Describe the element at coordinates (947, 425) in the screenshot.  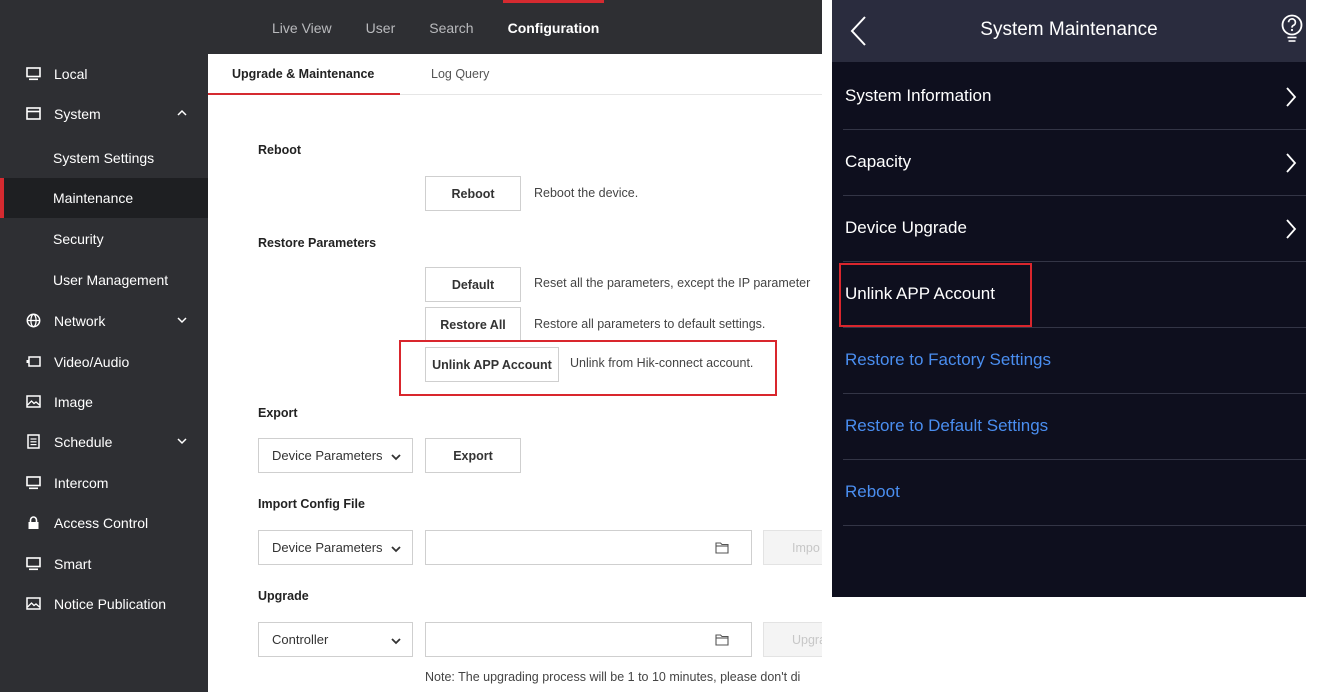
I see `mobile-row-label: Restore to Default Settings` at that location.